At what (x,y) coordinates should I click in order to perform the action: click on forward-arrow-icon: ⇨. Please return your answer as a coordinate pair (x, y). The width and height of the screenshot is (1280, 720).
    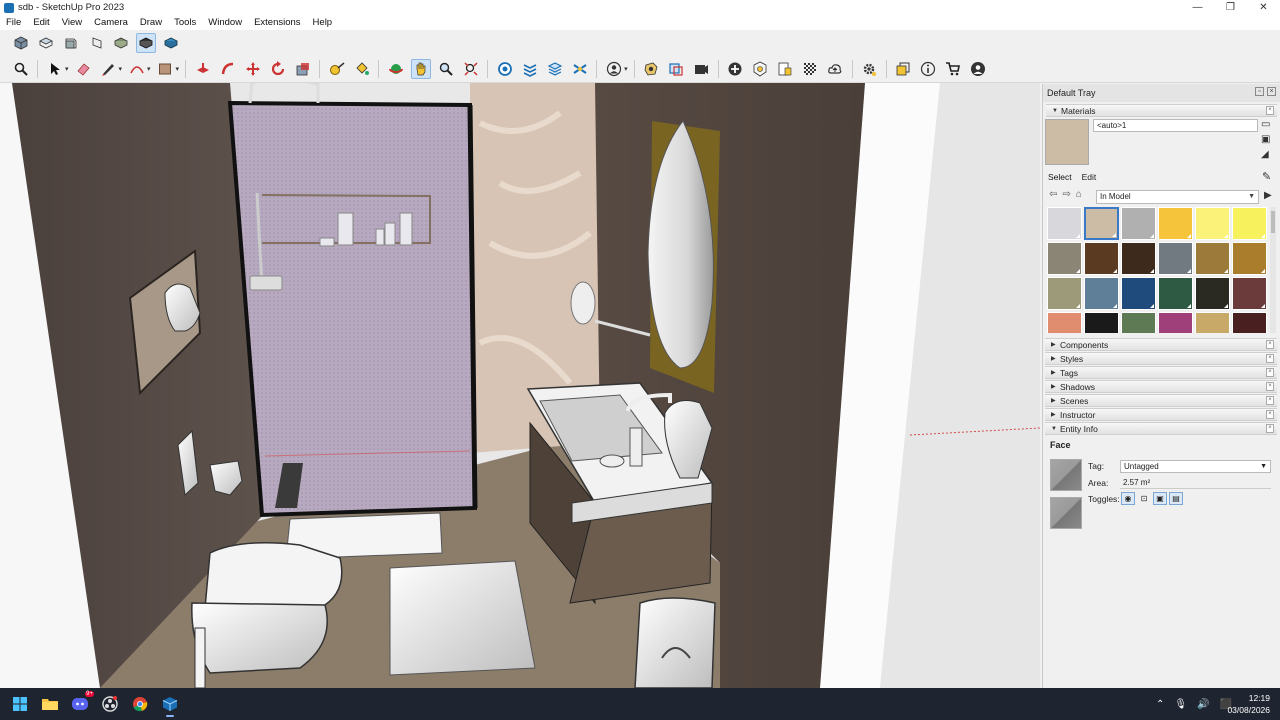
    Looking at the image, I should click on (1066, 194).